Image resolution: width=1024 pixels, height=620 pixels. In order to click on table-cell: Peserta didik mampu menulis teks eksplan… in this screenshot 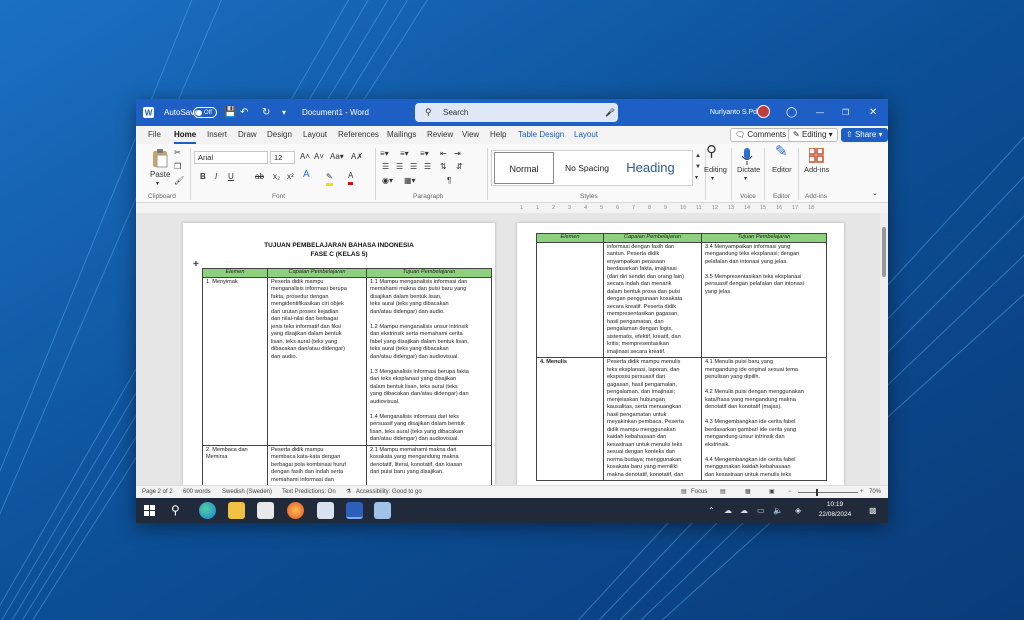, I will do `click(652, 419)`.